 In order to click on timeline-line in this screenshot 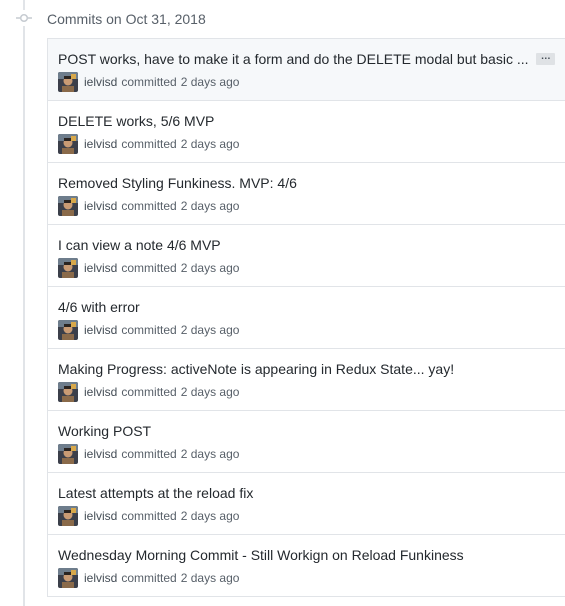, I will do `click(24, 303)`.